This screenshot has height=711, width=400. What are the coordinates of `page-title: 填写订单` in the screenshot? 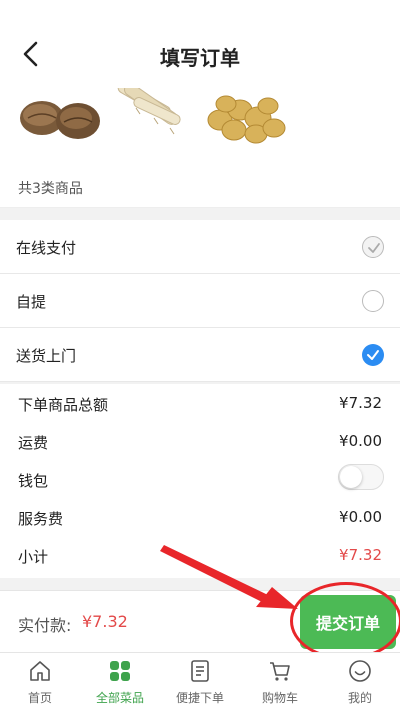 It's located at (200, 58).